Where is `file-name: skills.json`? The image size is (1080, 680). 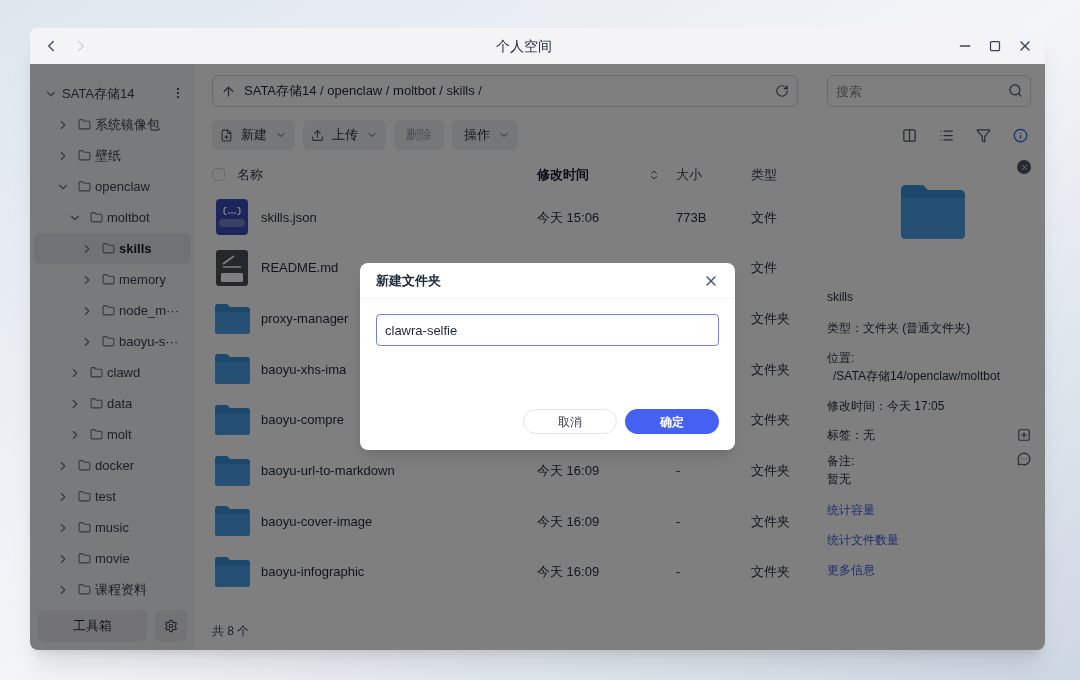
file-name: skills.json is located at coordinates (289, 217).